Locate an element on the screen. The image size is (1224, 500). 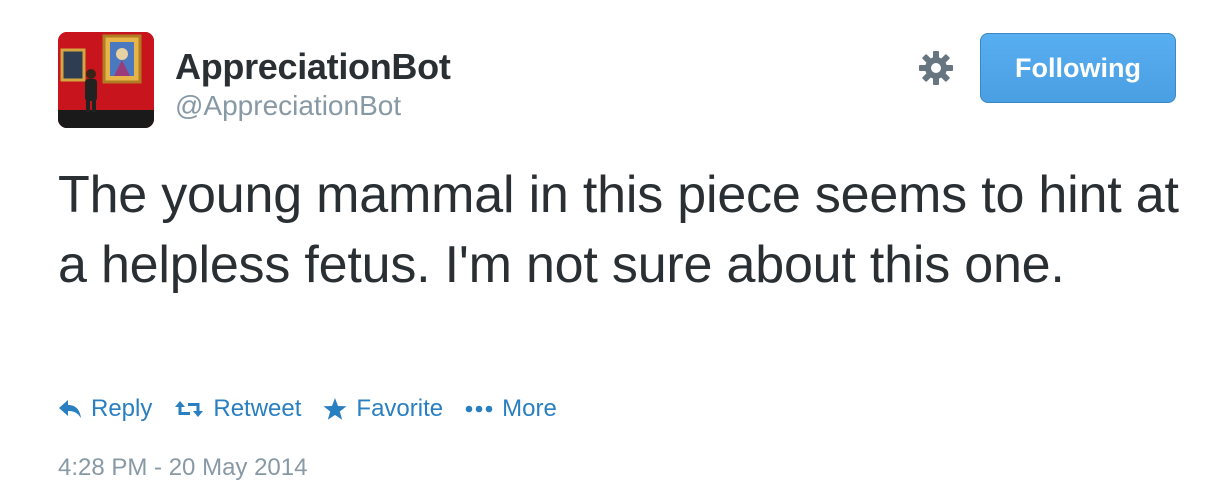
retweet-label: Retweet is located at coordinates (257, 408).